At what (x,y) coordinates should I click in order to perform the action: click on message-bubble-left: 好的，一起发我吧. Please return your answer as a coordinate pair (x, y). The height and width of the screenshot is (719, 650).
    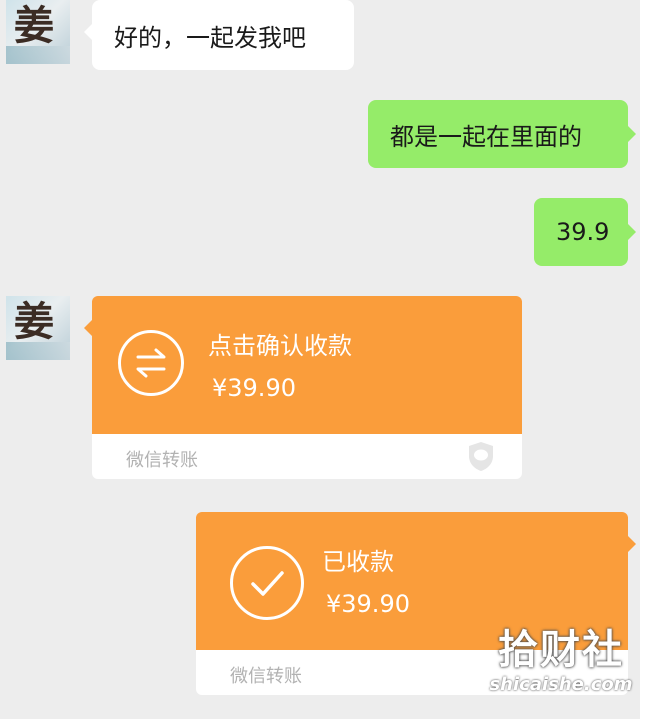
    Looking at the image, I should click on (219, 35).